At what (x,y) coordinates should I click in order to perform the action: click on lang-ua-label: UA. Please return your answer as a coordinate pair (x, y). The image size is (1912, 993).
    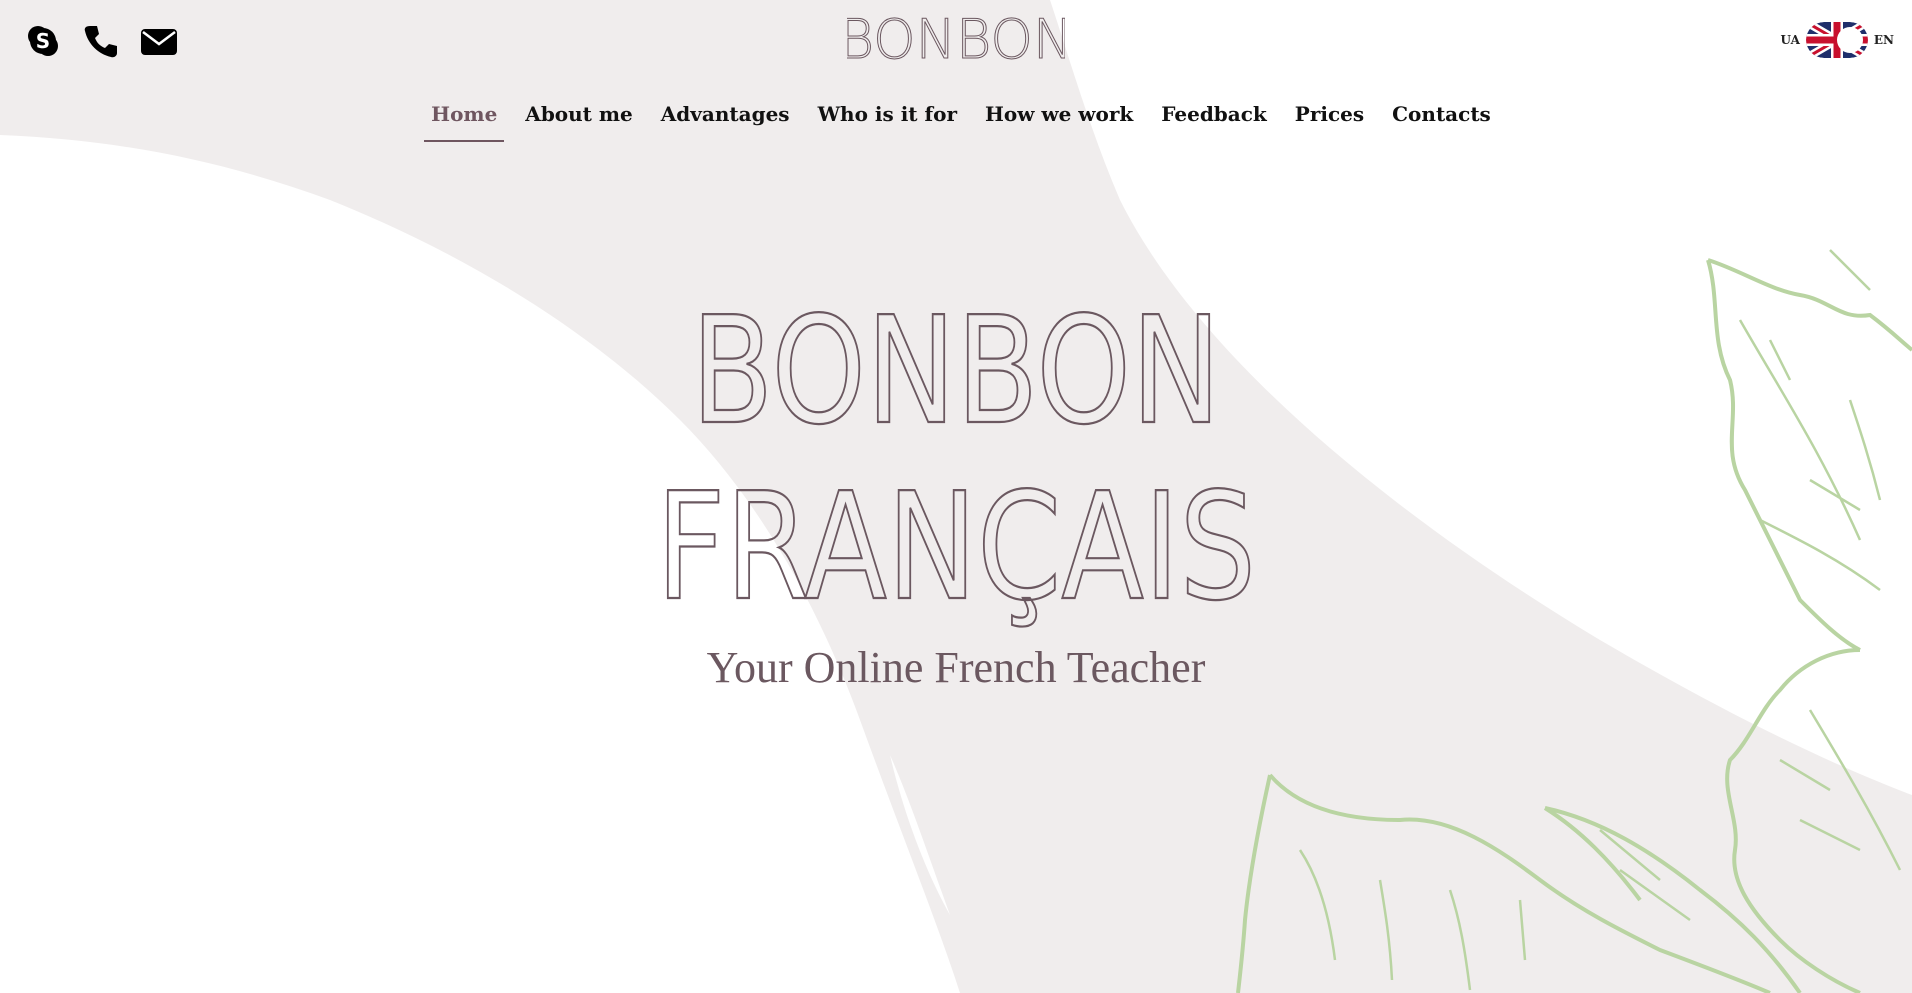
    Looking at the image, I should click on (1789, 40).